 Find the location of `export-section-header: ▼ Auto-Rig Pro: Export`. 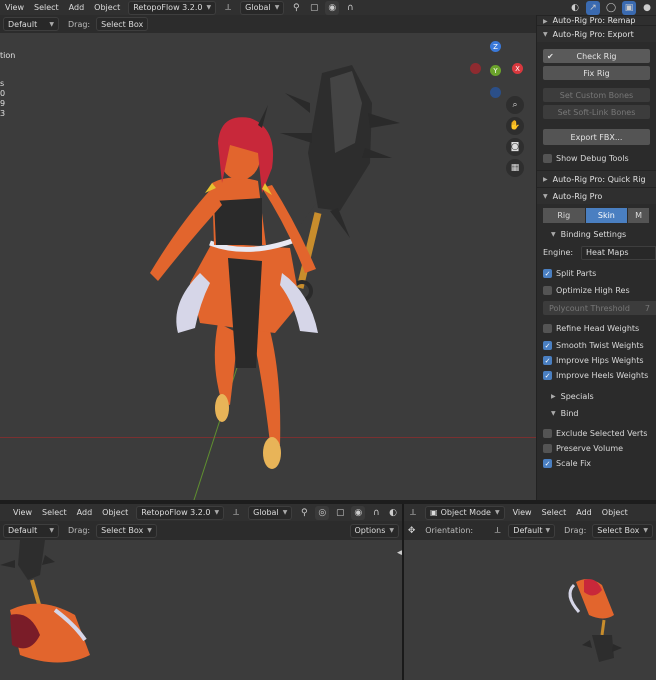

export-section-header: ▼ Auto-Rig Pro: Export is located at coordinates (596, 33).